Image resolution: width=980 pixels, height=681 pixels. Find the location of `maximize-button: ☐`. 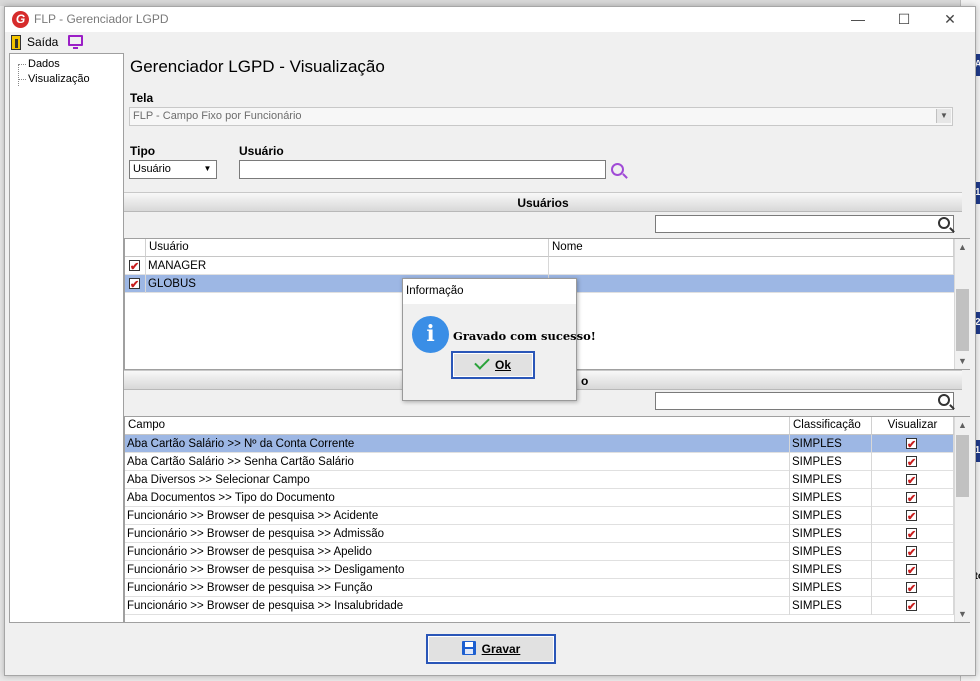

maximize-button: ☐ is located at coordinates (904, 19).